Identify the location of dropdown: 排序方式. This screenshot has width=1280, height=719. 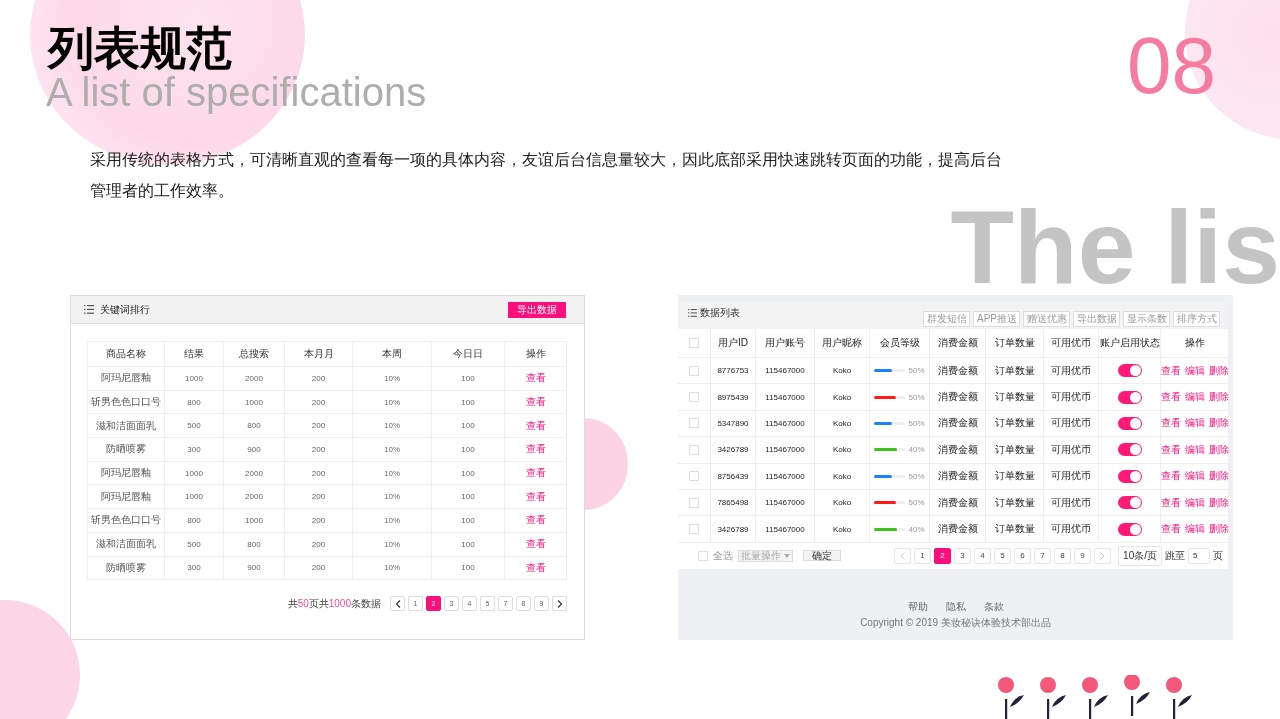
(1196, 319).